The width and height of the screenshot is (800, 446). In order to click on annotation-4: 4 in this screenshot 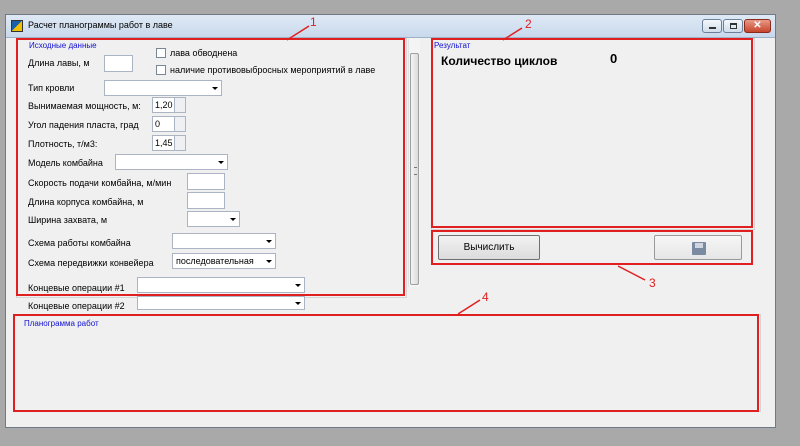, I will do `click(485, 297)`.